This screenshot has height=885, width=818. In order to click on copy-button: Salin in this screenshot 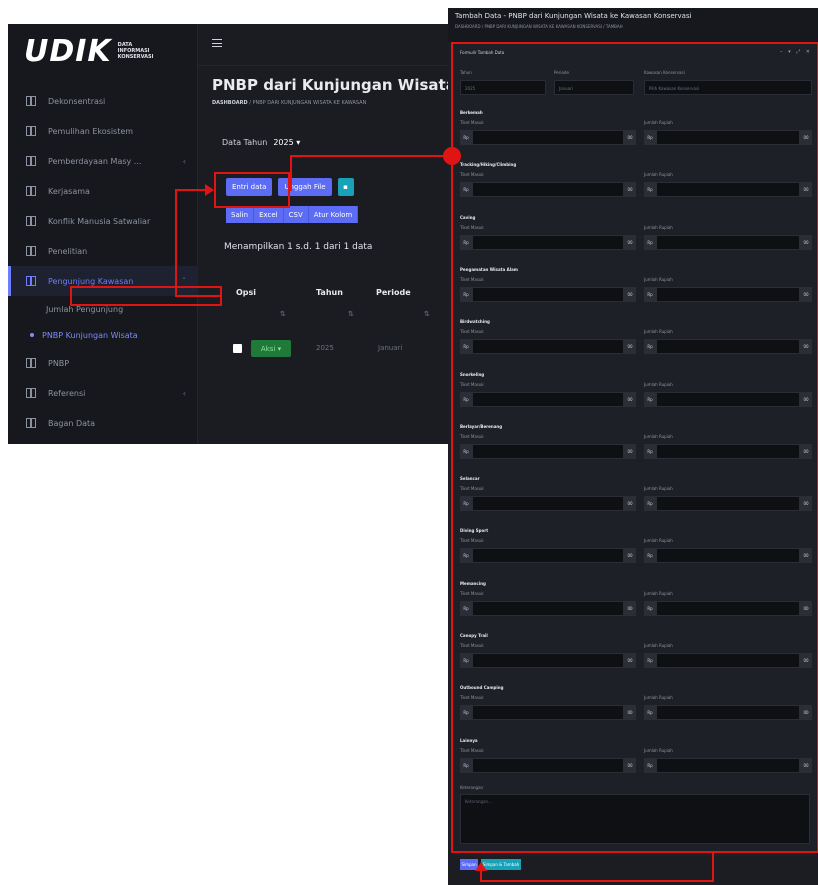, I will do `click(240, 214)`.